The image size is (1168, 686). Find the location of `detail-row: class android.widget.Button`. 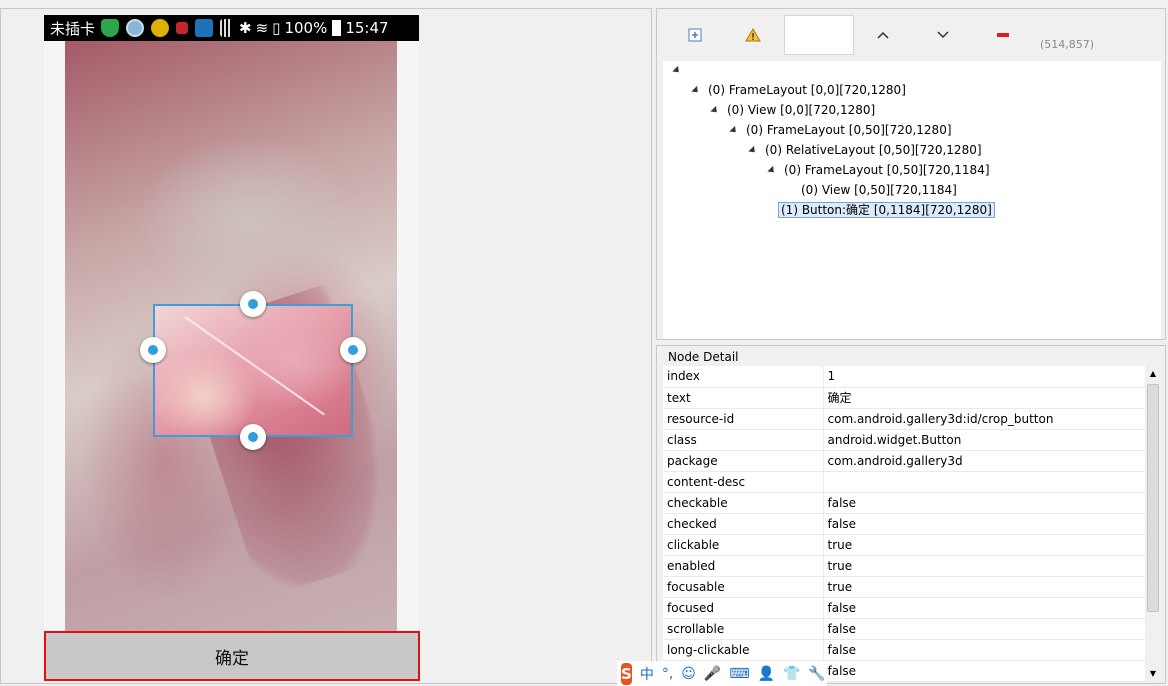

detail-row: class android.widget.Button is located at coordinates (904, 440).